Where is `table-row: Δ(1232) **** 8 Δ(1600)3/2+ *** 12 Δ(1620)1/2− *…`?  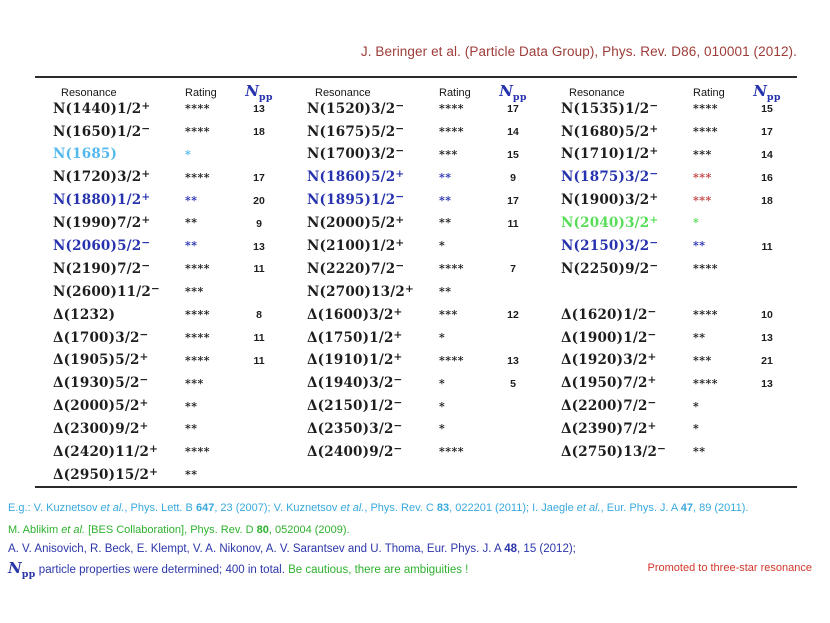 table-row: Δ(1232) **** 8 Δ(1600)3/2+ *** 12 Δ(1620)1/2− *… is located at coordinates (416, 315).